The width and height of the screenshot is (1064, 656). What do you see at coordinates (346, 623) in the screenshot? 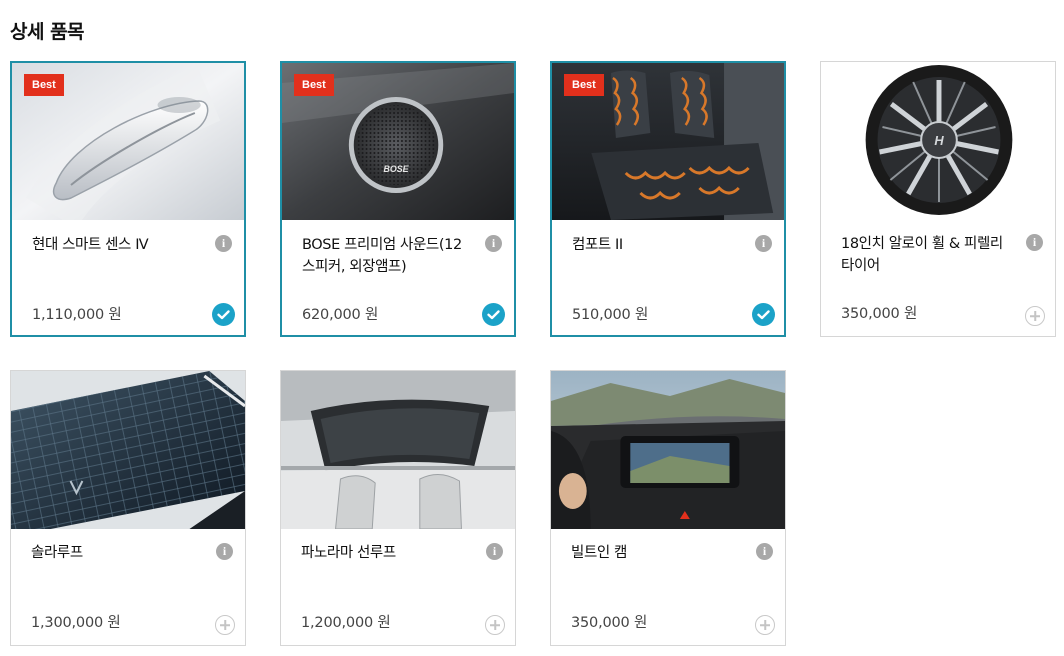
I see `option-price: 1,200,000 원` at bounding box center [346, 623].